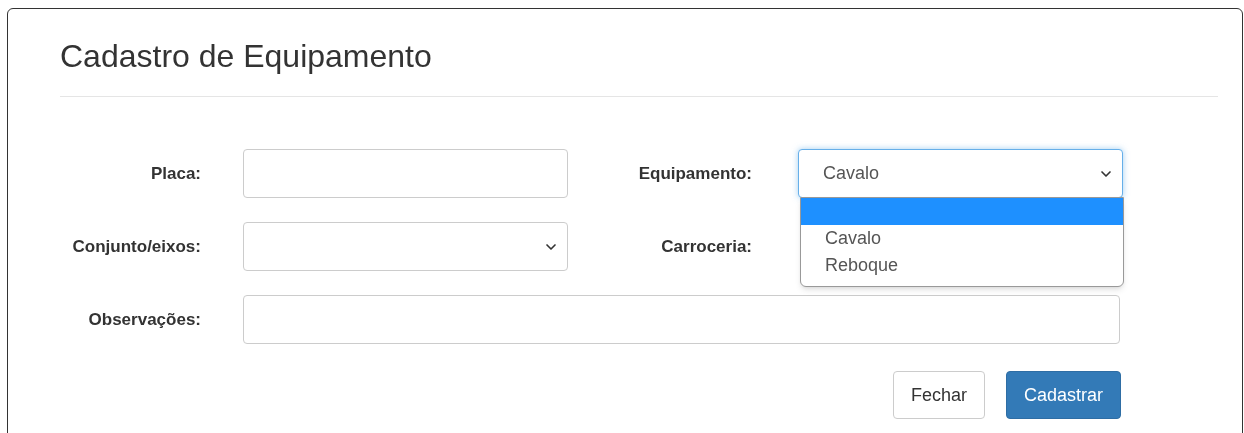 The width and height of the screenshot is (1244, 433). I want to click on field-label: Observações:, so click(144, 319).